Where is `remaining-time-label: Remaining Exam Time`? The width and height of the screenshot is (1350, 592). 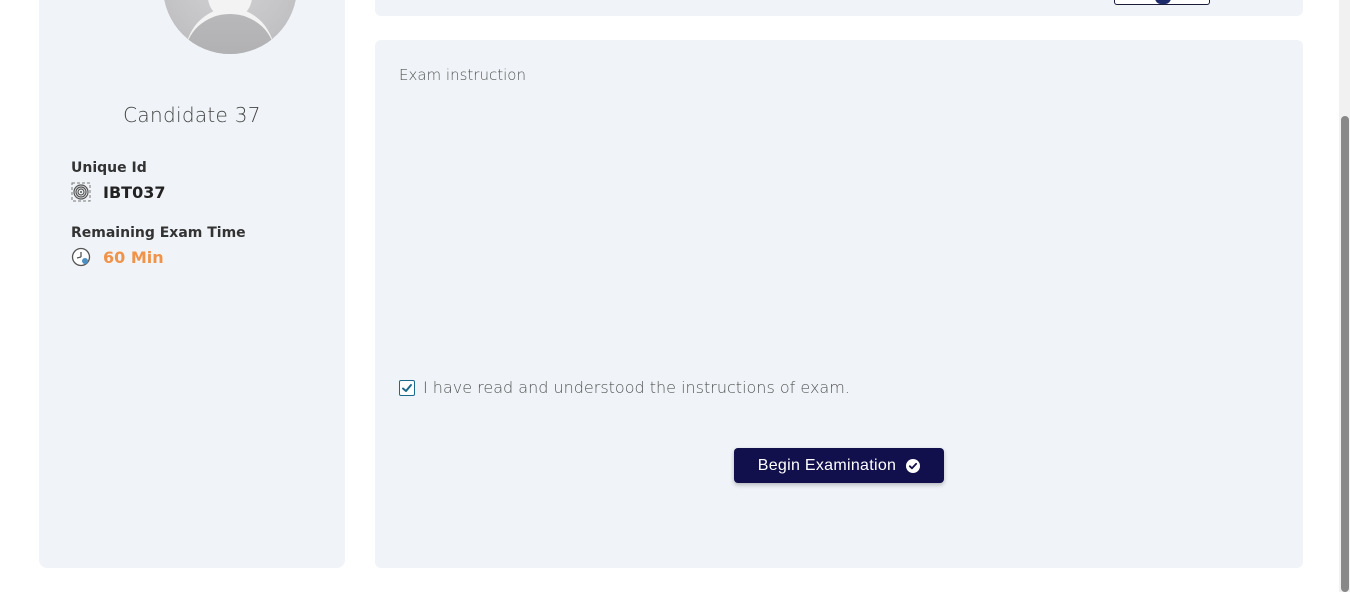
remaining-time-label: Remaining Exam Time is located at coordinates (158, 233).